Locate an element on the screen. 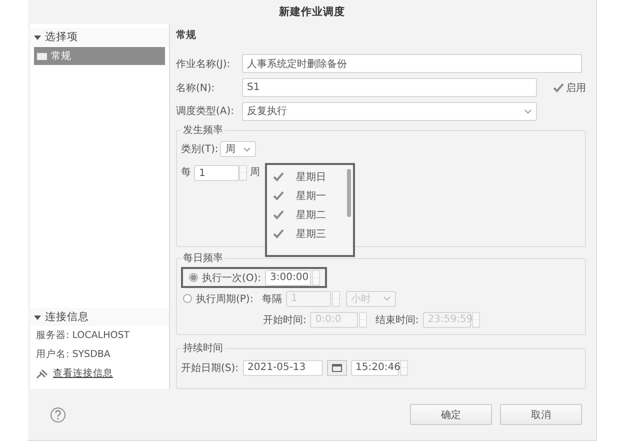 The width and height of the screenshot is (621, 443). page-title: 常规 is located at coordinates (186, 35).